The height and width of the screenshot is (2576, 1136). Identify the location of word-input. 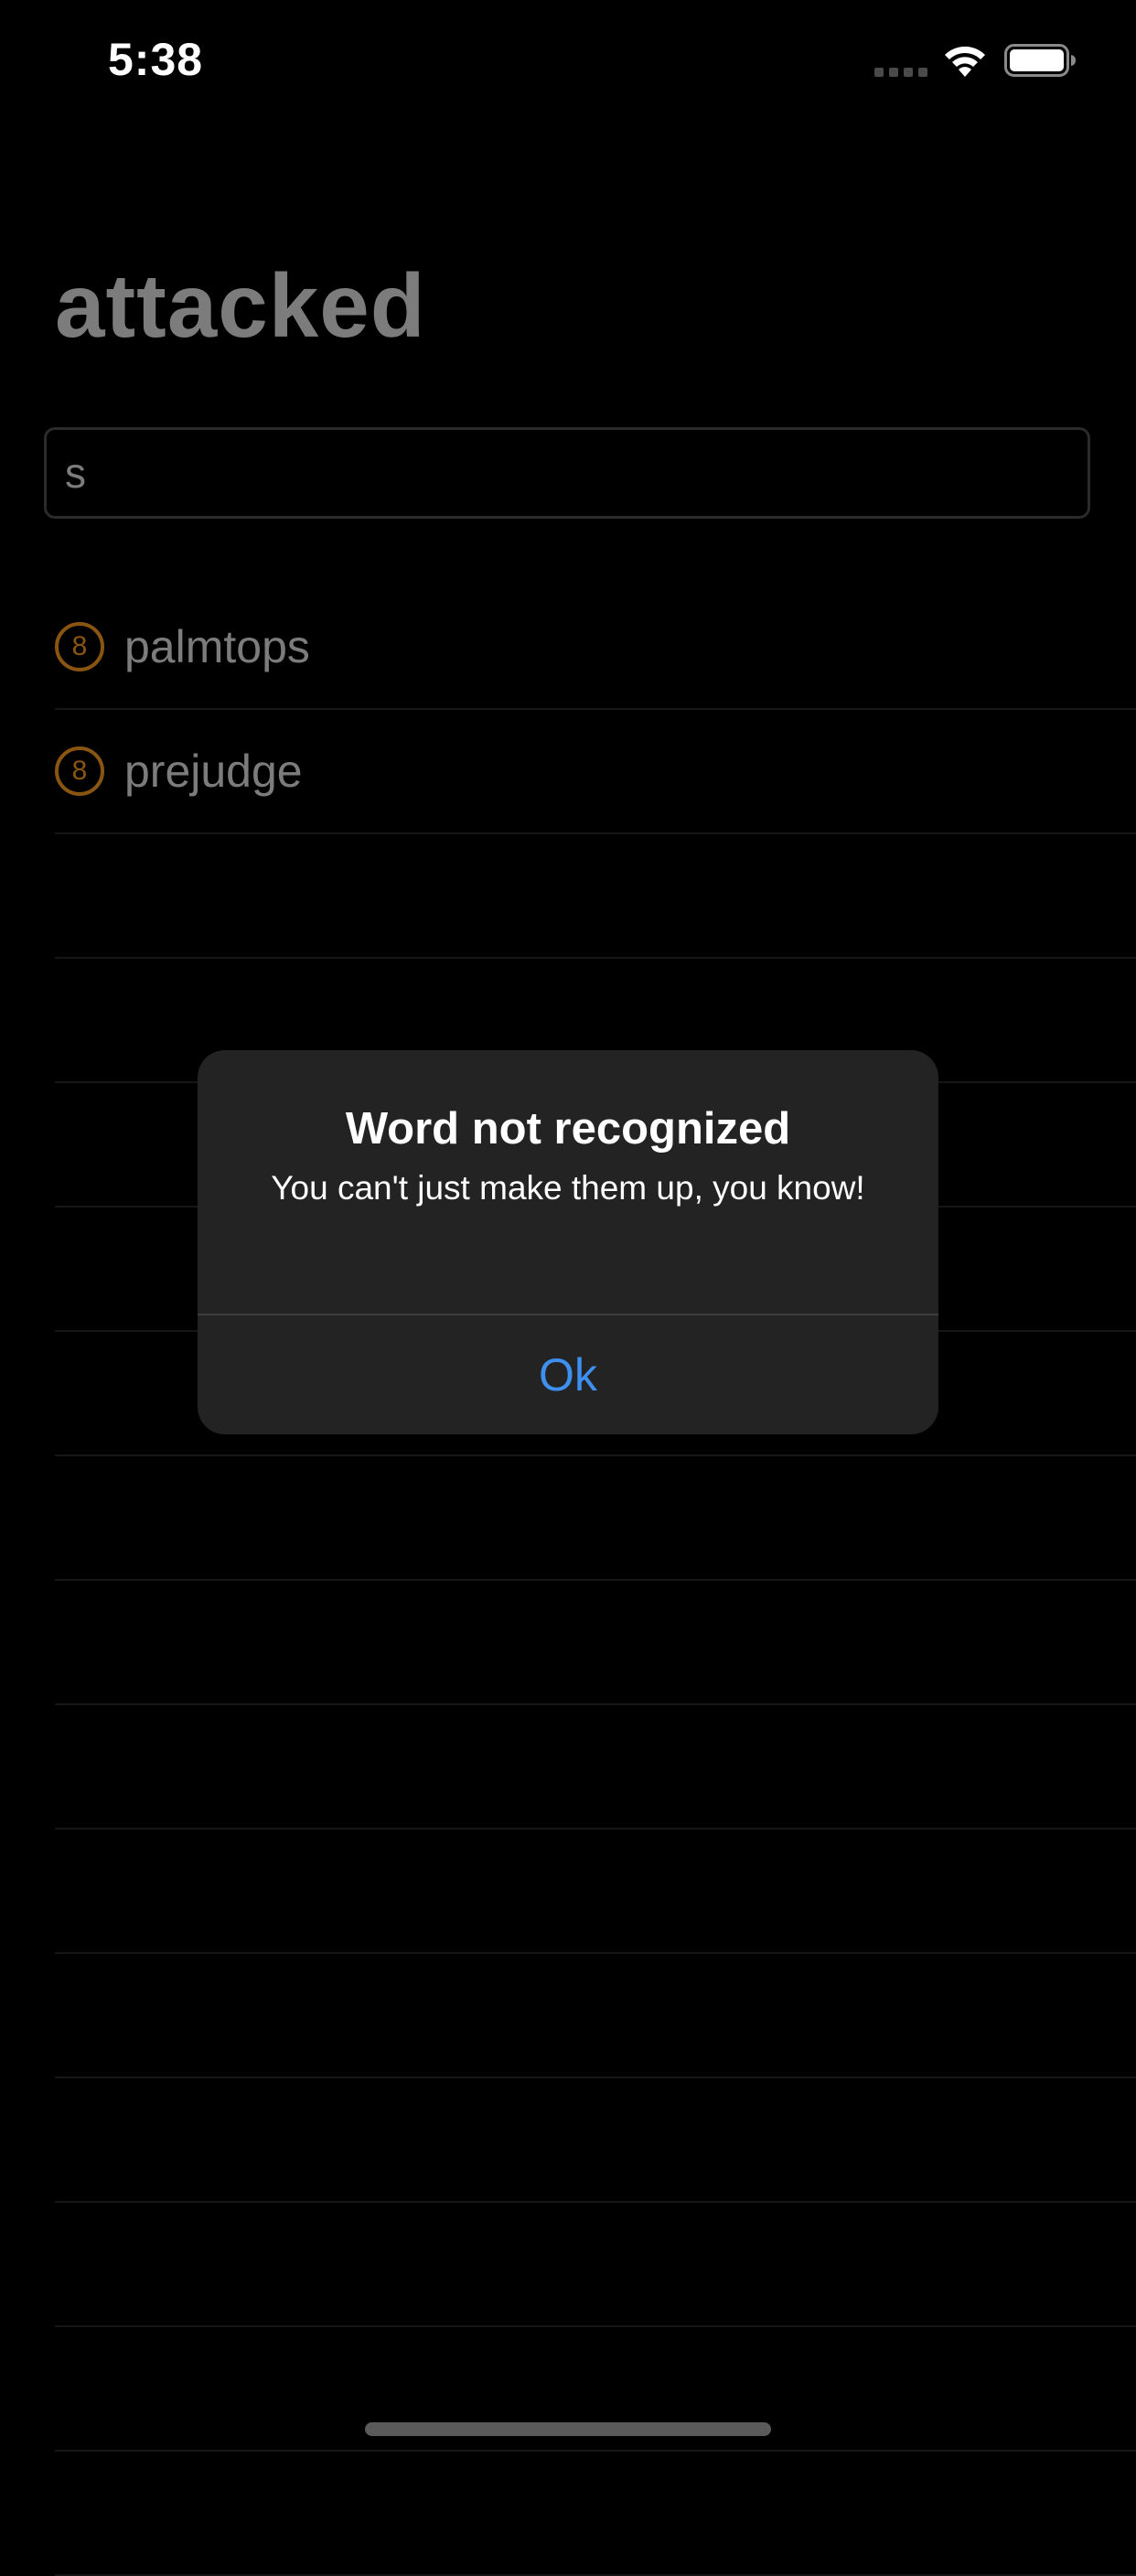
(567, 473).